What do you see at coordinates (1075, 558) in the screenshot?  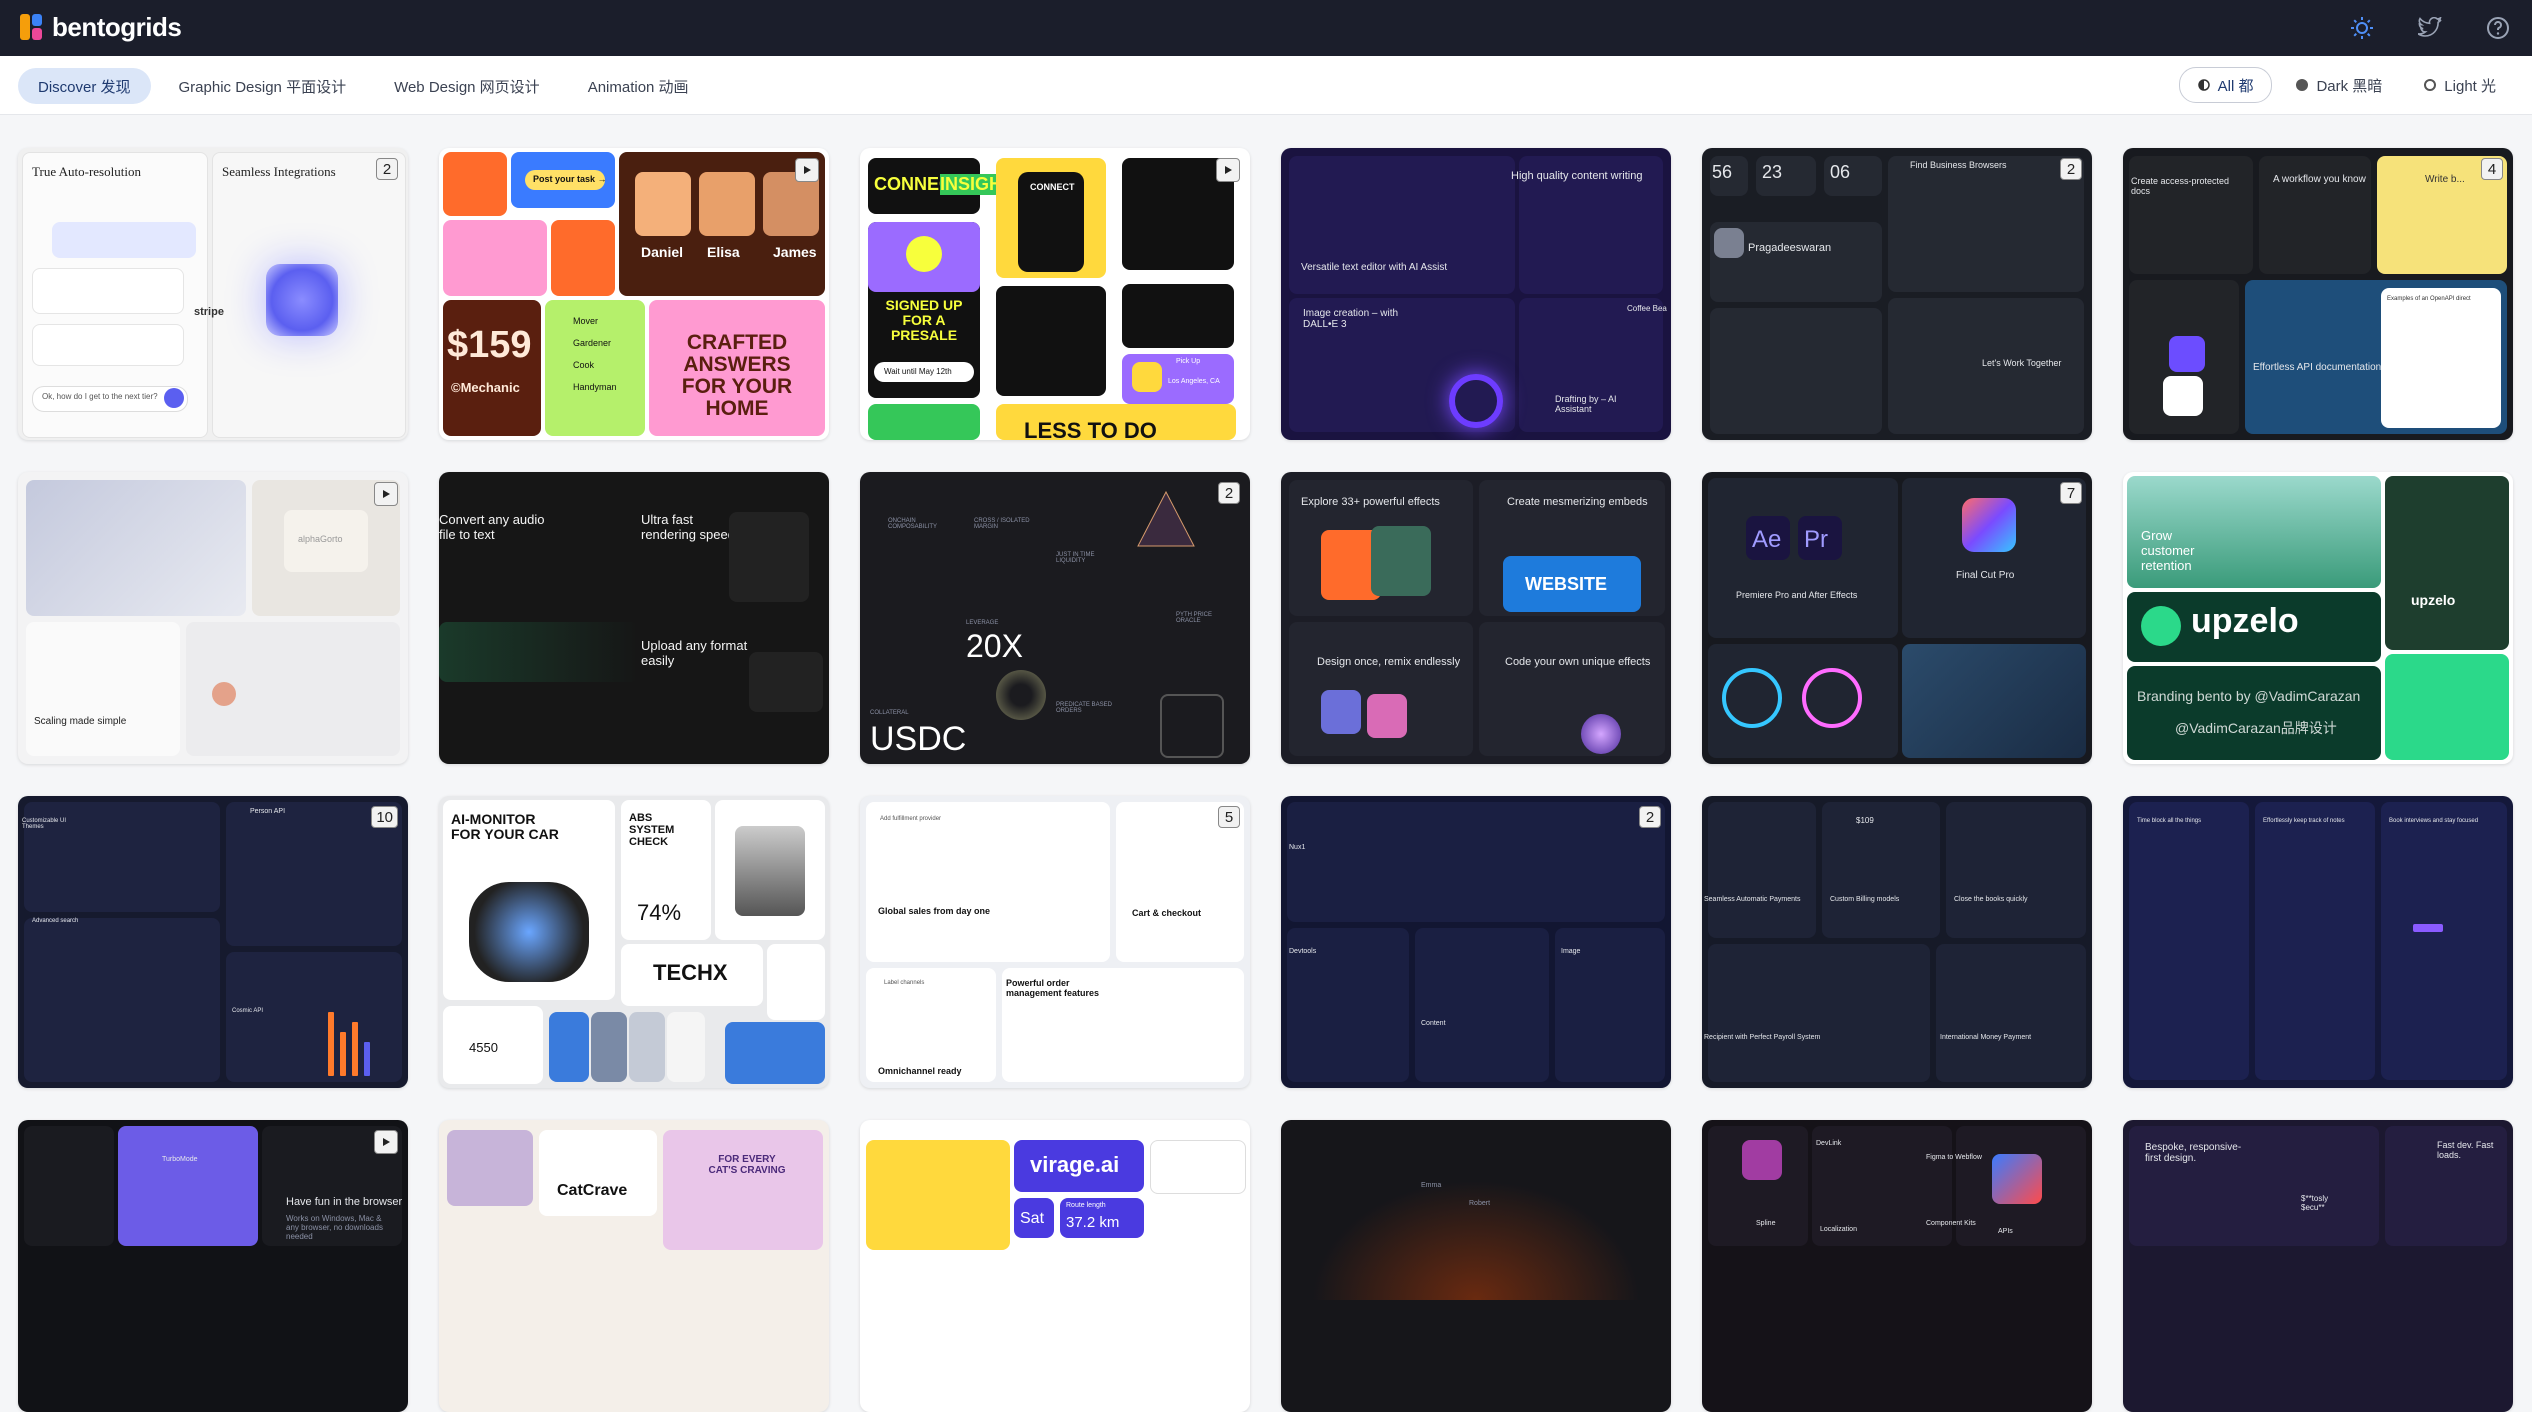 I see `feature-label: JUST IN TIME LIQUIDITY` at bounding box center [1075, 558].